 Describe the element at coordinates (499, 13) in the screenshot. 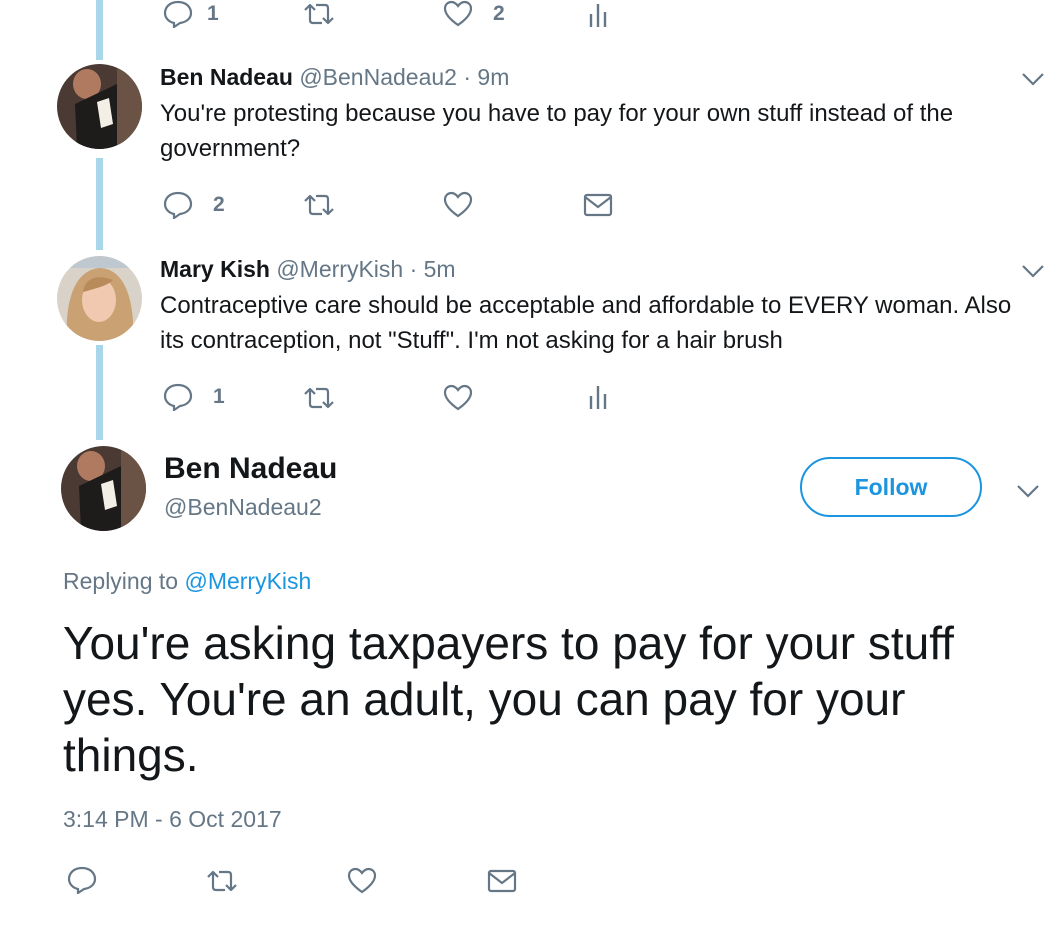

I see `like-count: 2` at that location.